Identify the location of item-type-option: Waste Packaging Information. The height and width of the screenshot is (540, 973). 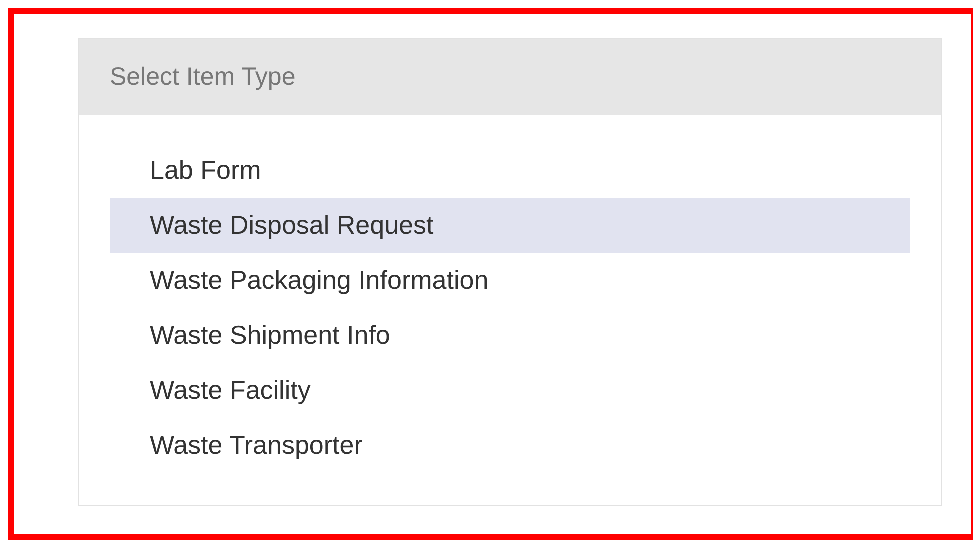
(510, 280).